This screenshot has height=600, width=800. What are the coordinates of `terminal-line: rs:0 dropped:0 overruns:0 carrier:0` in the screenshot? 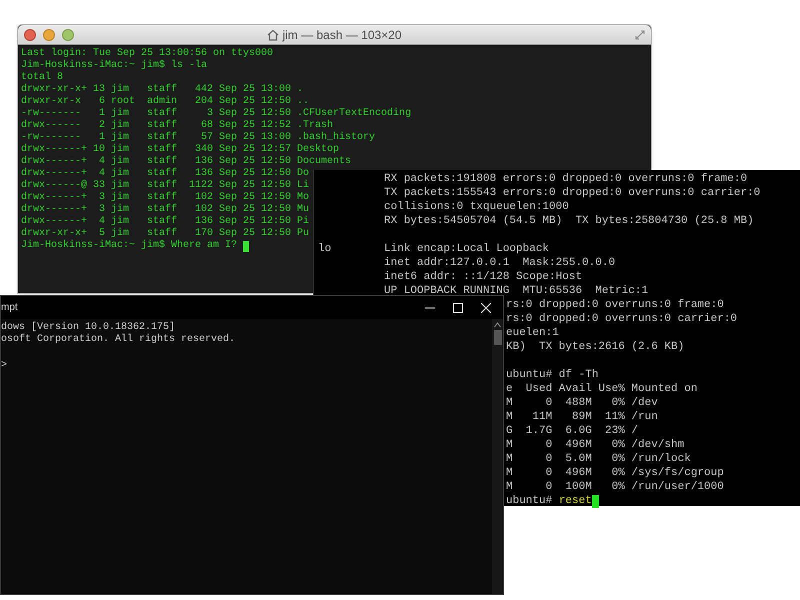 It's located at (622, 319).